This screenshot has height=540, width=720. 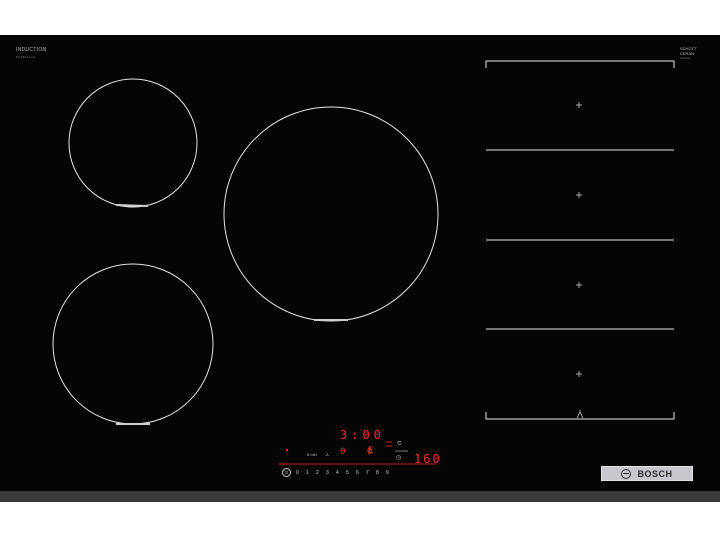 What do you see at coordinates (287, 450) in the screenshot?
I see `red-dot-indicator` at bounding box center [287, 450].